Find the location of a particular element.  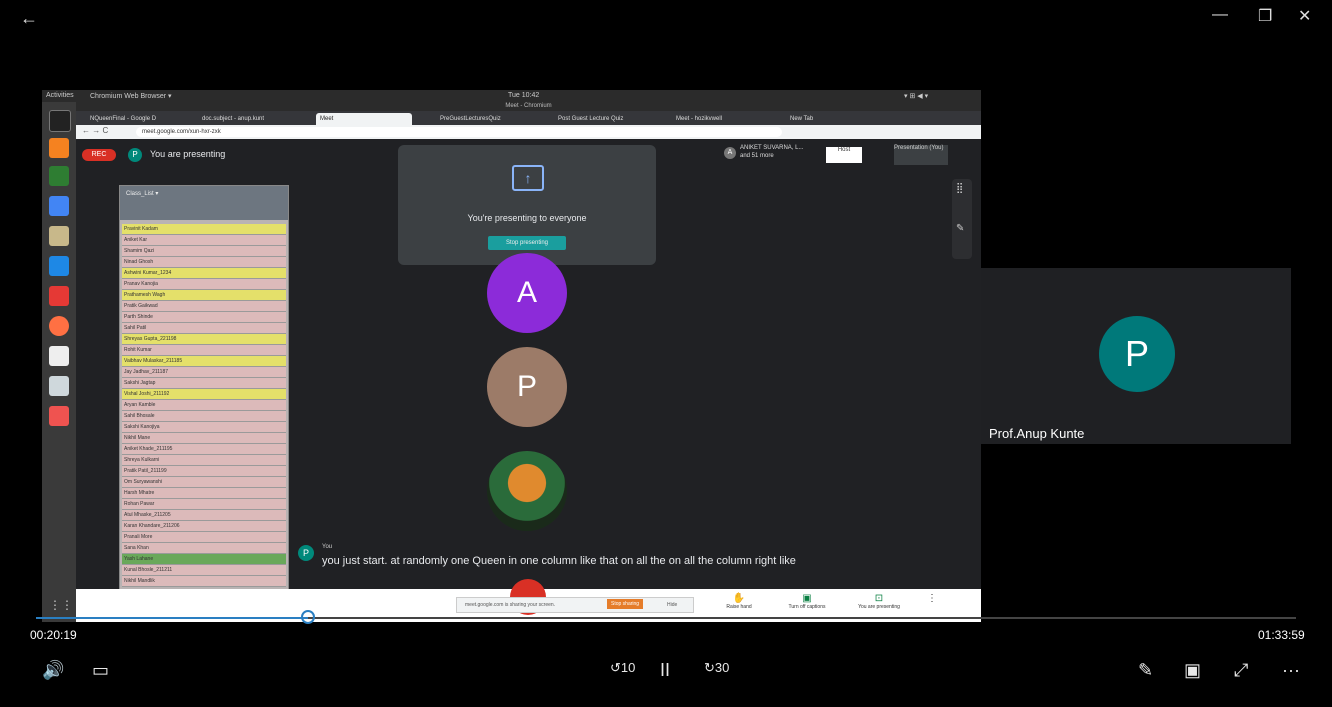

pen-icon: ✎ is located at coordinates (960, 228).